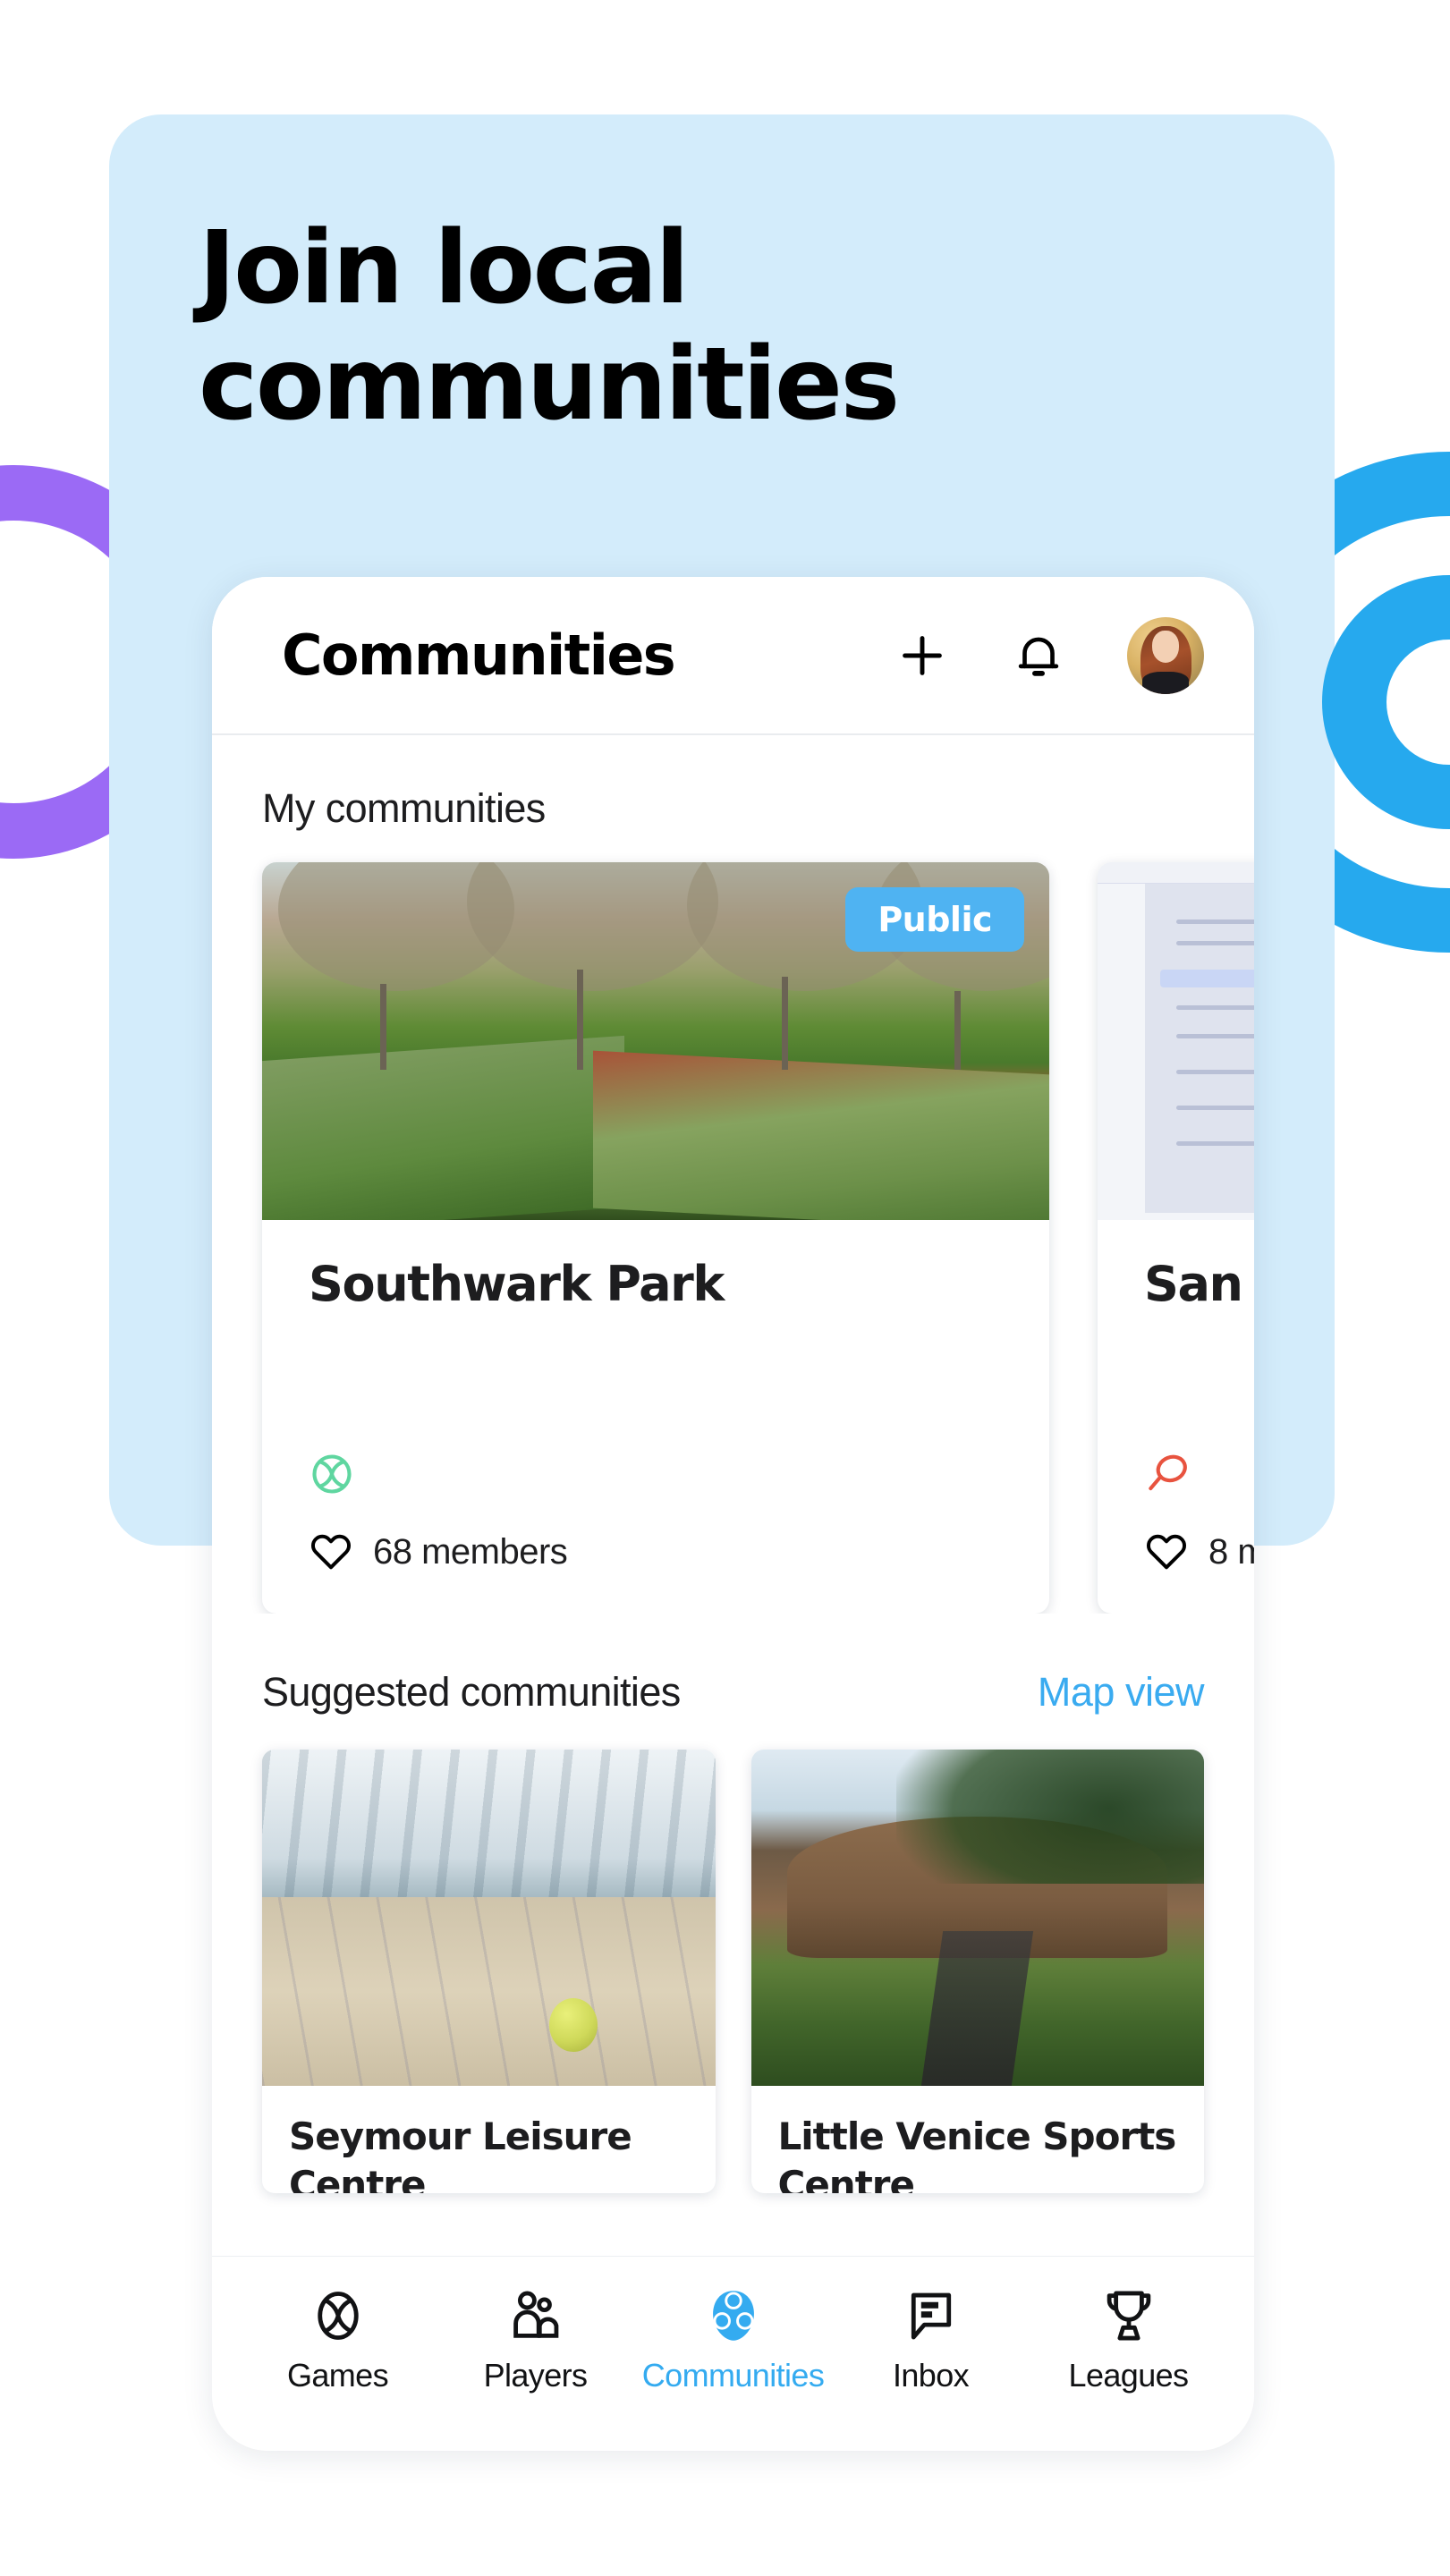  What do you see at coordinates (733, 656) in the screenshot?
I see `app-header: Communities` at bounding box center [733, 656].